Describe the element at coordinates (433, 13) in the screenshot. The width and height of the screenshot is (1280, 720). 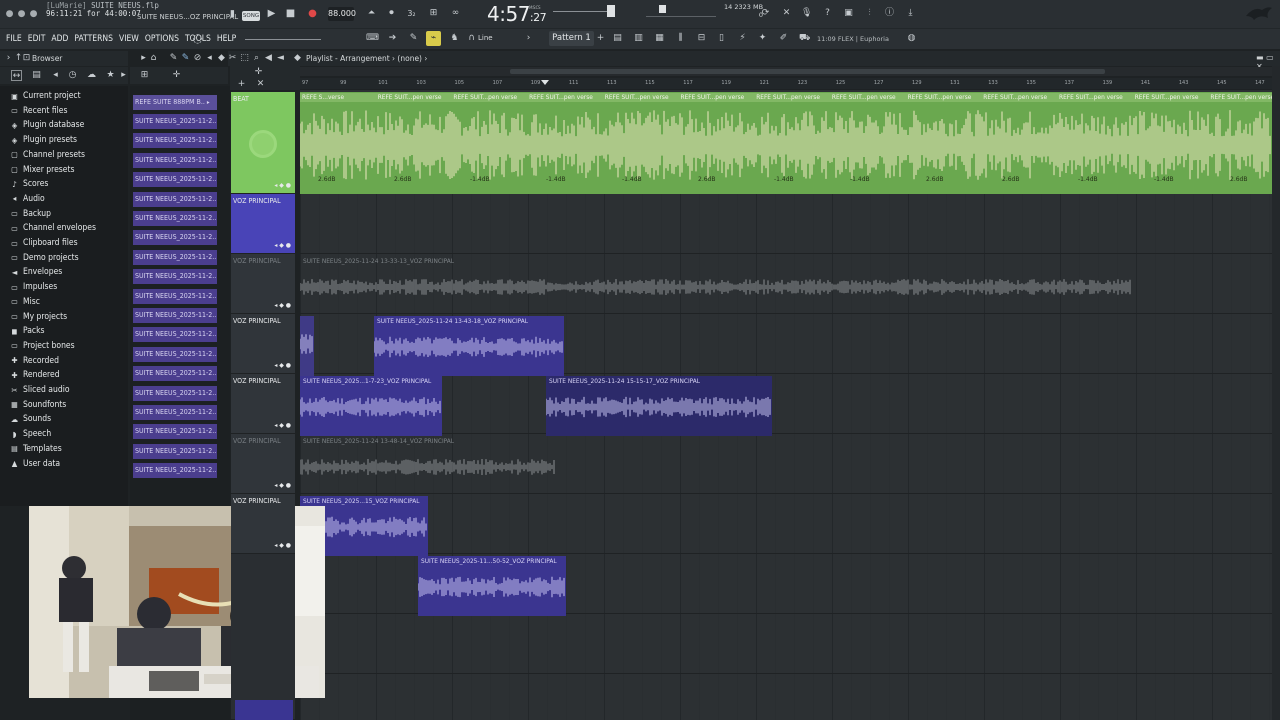
I see `blend-notes-icon: ⊞` at that location.